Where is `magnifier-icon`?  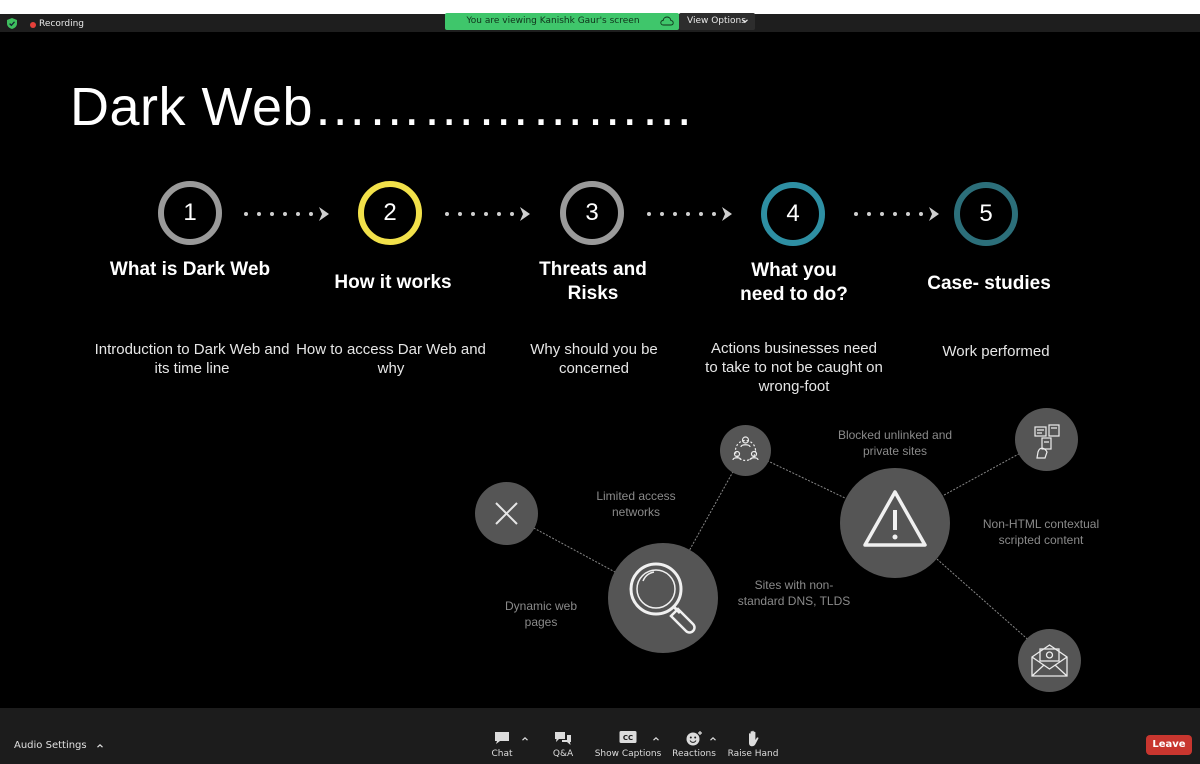
magnifier-icon is located at coordinates (662, 598).